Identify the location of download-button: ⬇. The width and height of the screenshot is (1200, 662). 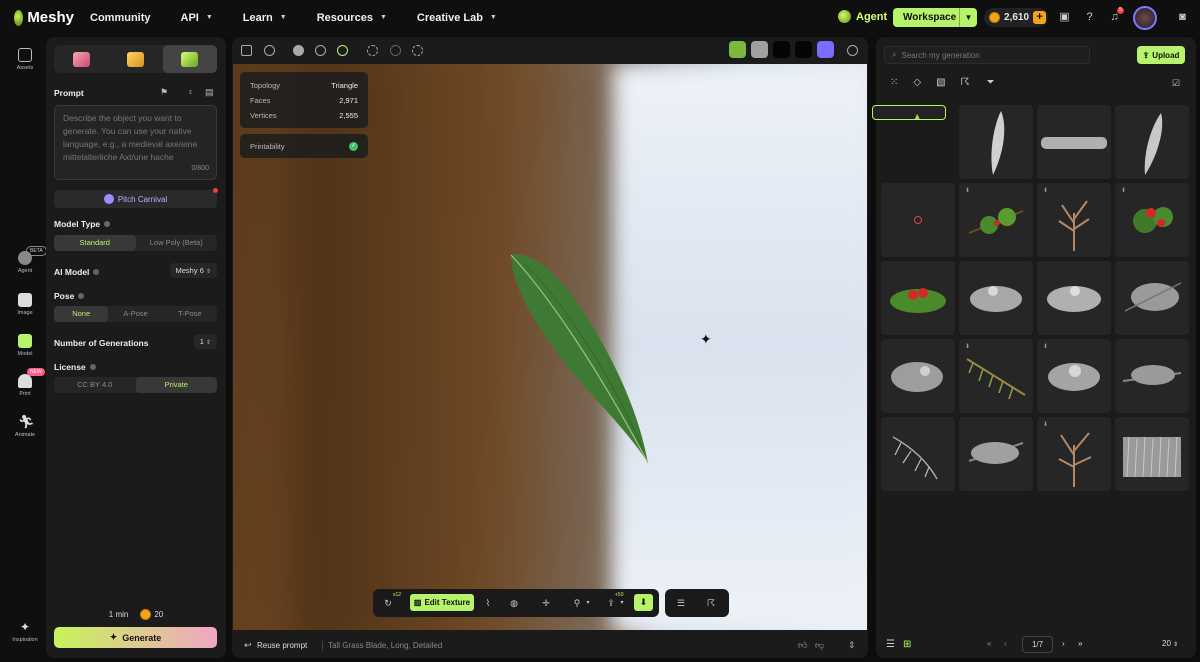
(643, 602).